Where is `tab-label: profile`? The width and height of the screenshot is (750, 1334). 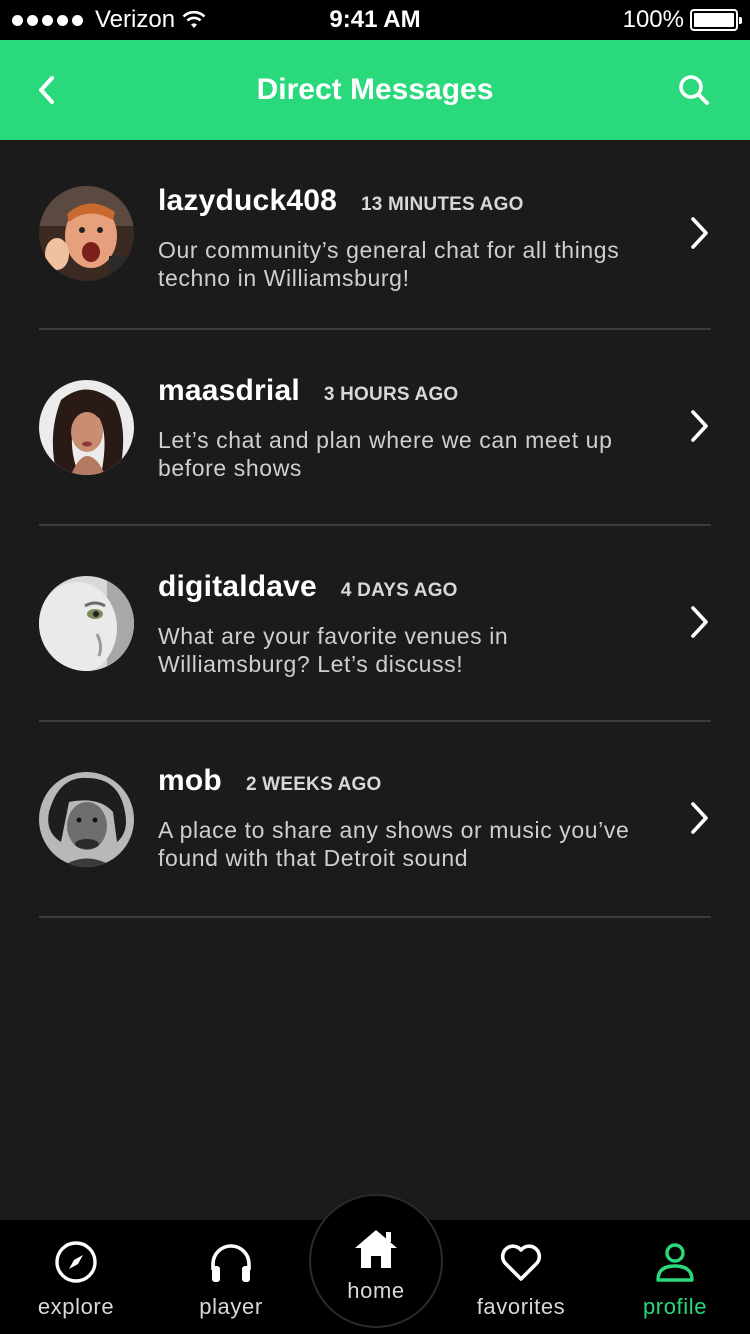 tab-label: profile is located at coordinates (675, 1306).